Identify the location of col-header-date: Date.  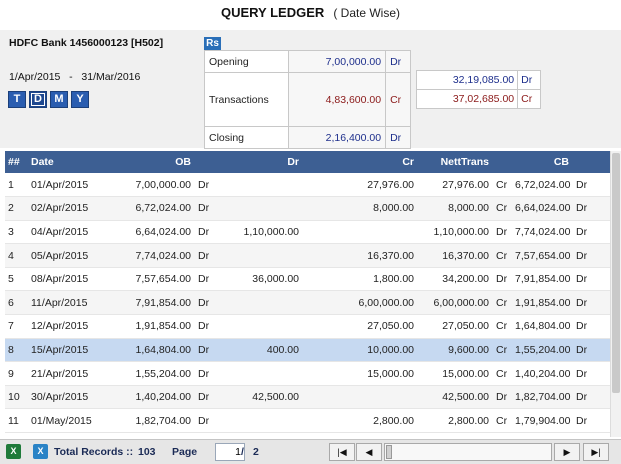
(61, 162).